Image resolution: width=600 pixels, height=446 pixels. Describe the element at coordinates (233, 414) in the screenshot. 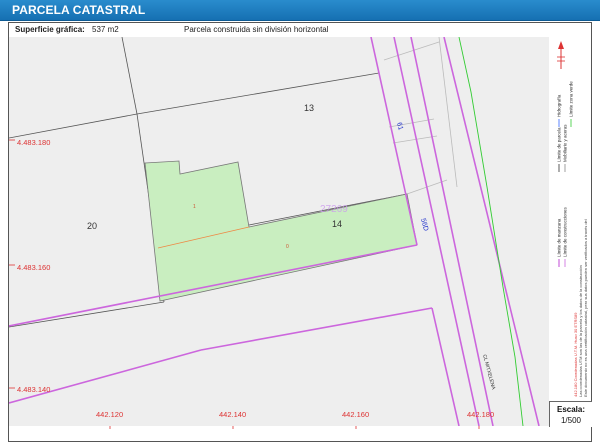

I see `x-coordinate: 442.140` at that location.